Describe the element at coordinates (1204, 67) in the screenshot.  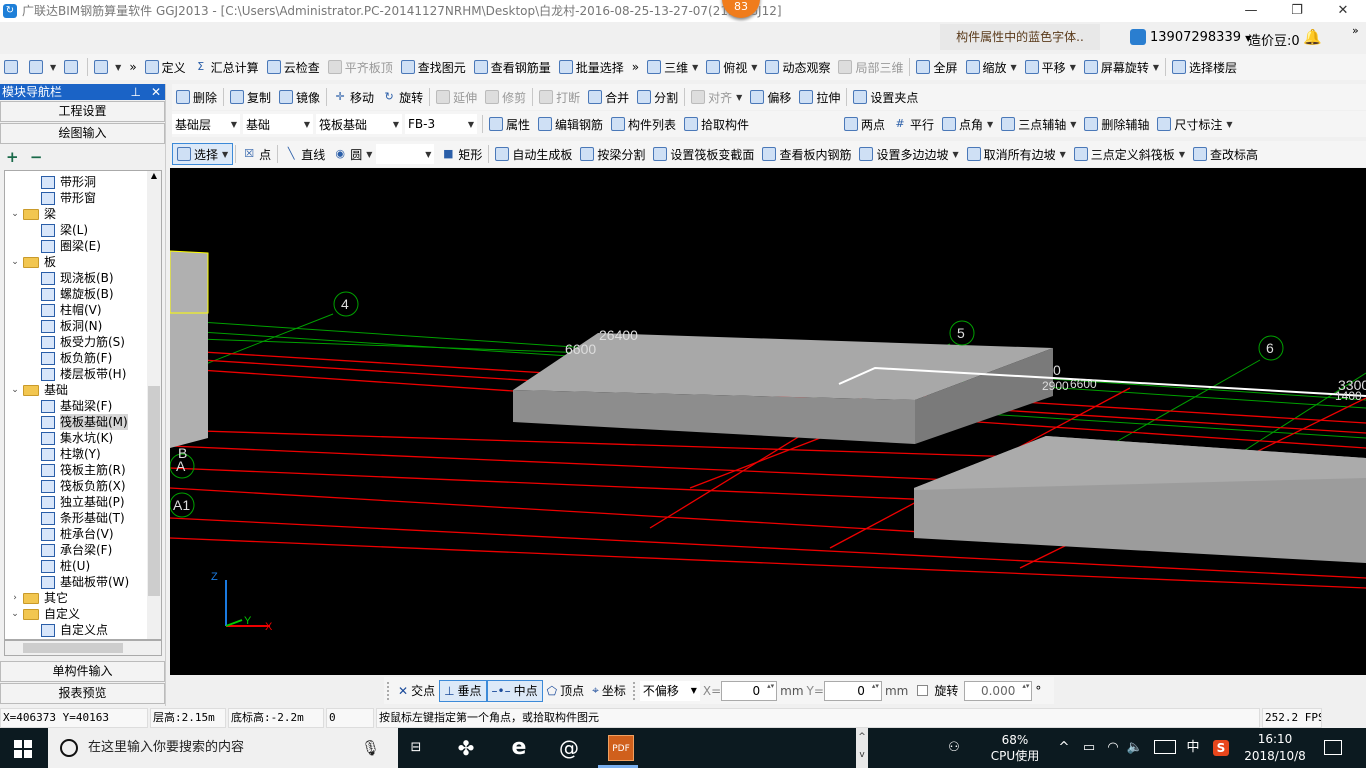
I see `select-floor-button: 选择楼层` at that location.